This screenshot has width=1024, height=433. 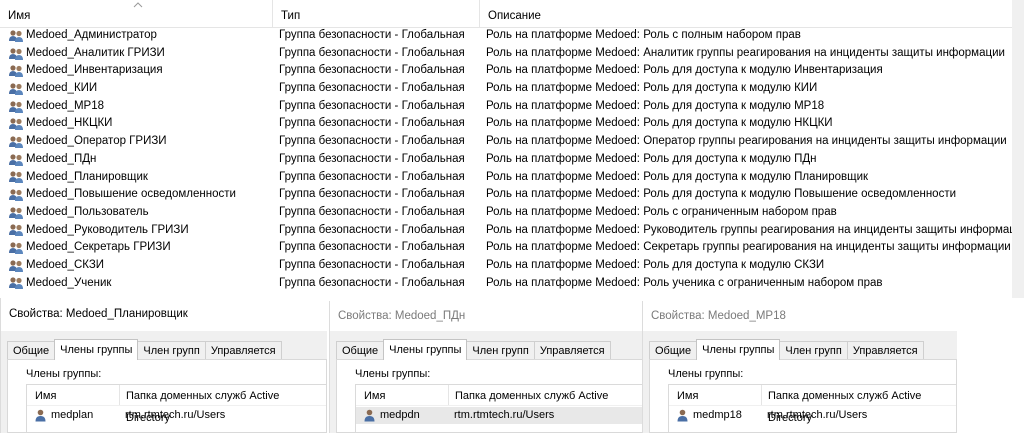 What do you see at coordinates (78, 178) in the screenshot?
I see `cell-name: Medoed_Планировщик` at bounding box center [78, 178].